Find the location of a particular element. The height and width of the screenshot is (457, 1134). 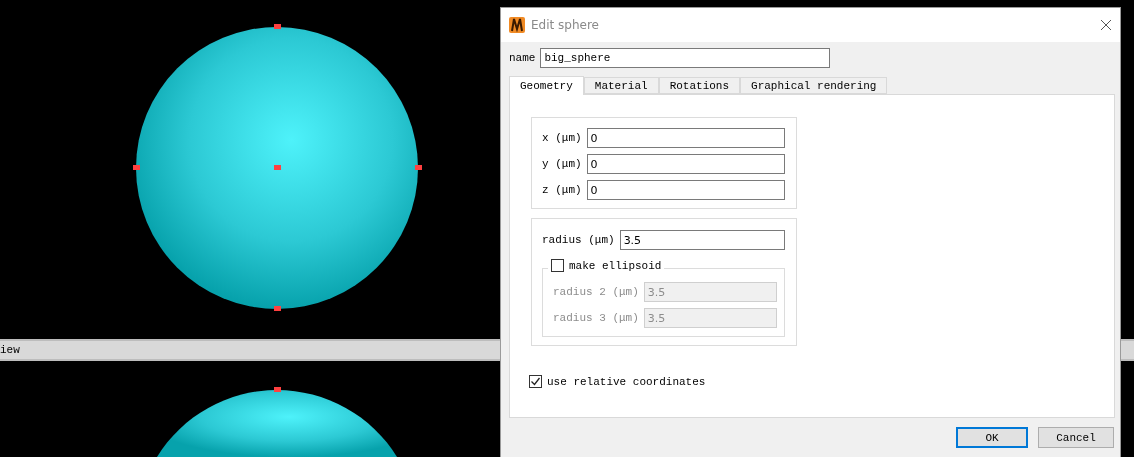

checkbox-label: use relative coordinates is located at coordinates (626, 381).